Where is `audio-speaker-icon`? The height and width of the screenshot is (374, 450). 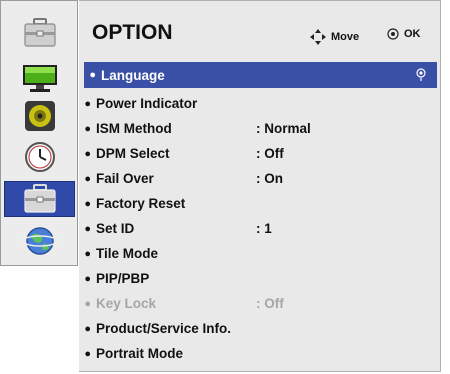 audio-speaker-icon is located at coordinates (39, 116).